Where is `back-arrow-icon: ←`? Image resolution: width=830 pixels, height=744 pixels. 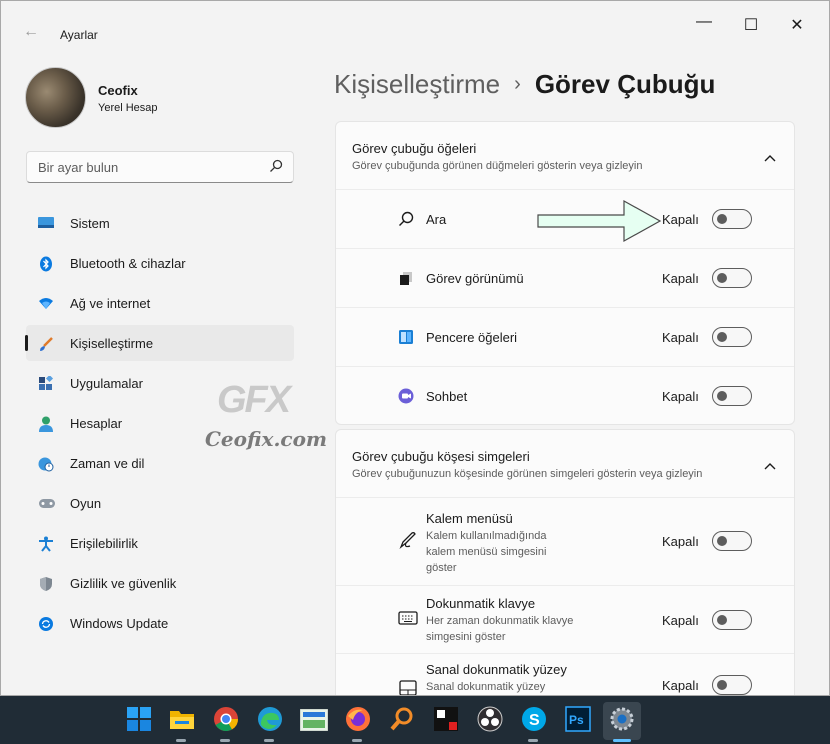 back-arrow-icon: ← is located at coordinates (31, 32).